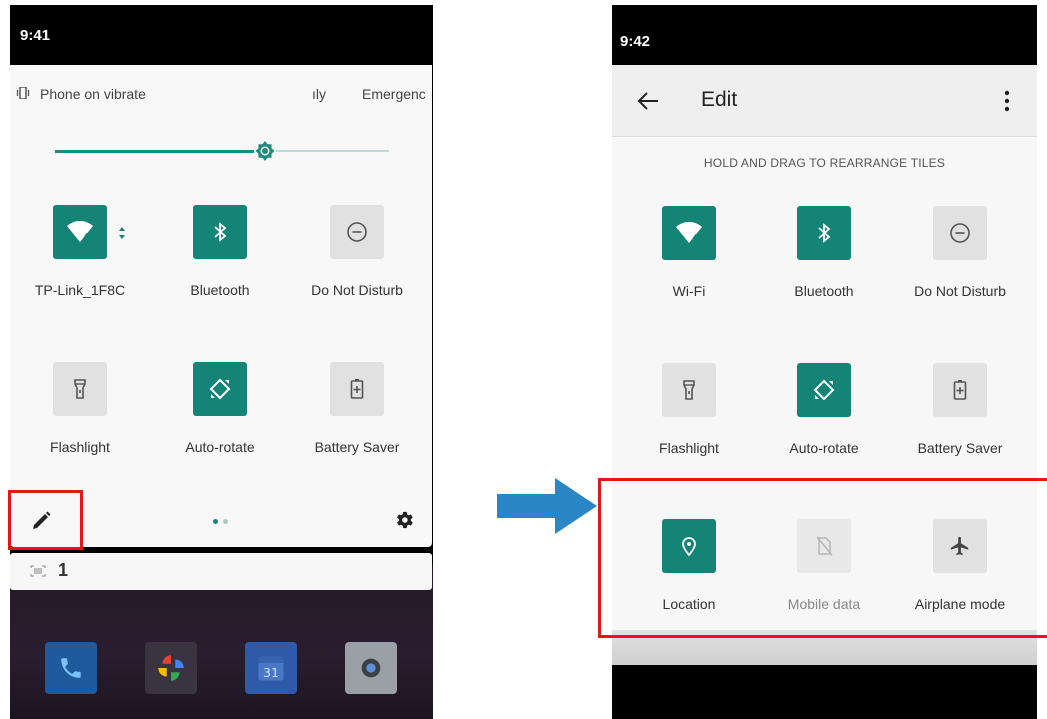 This screenshot has width=1047, height=719. I want to click on brightness-track-filled, so click(160, 151).